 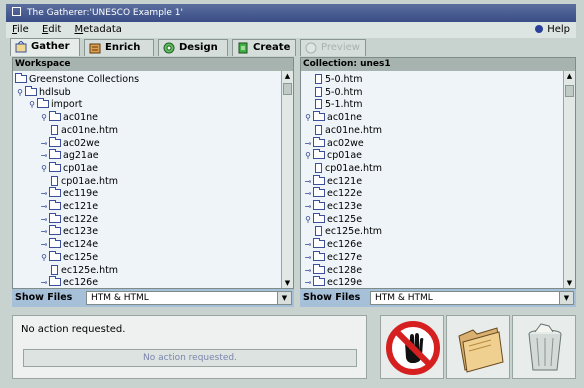 What do you see at coordinates (51, 30) in the screenshot?
I see `menu-edit: Edit` at bounding box center [51, 30].